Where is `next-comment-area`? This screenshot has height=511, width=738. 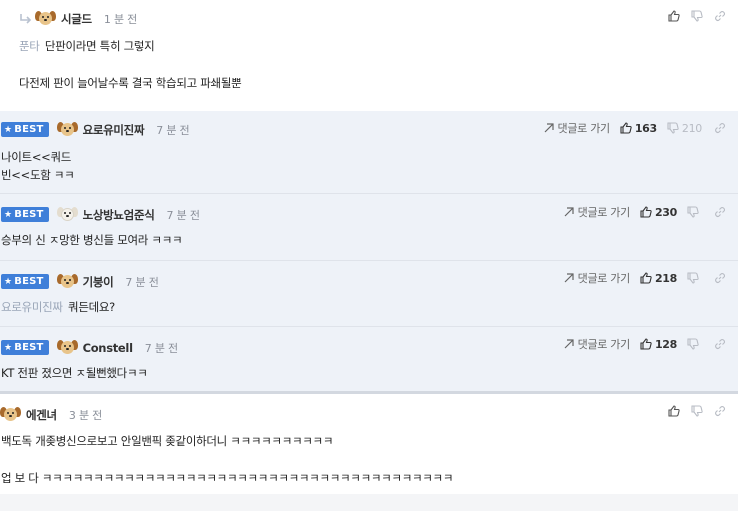 next-comment-area is located at coordinates (369, 502).